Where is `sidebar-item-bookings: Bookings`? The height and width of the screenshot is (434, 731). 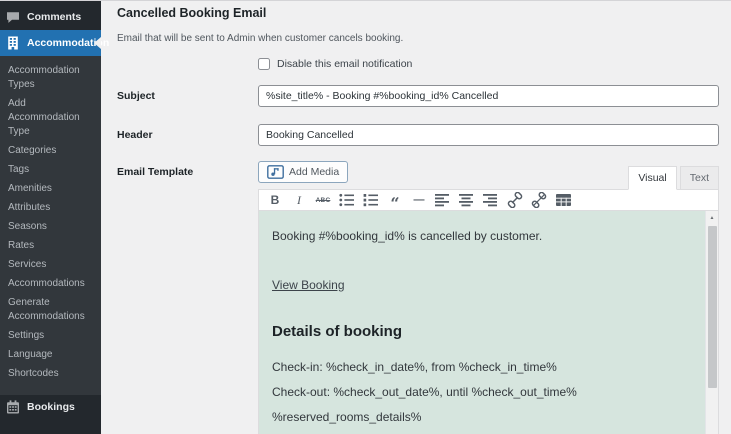 sidebar-item-bookings: Bookings is located at coordinates (50, 407).